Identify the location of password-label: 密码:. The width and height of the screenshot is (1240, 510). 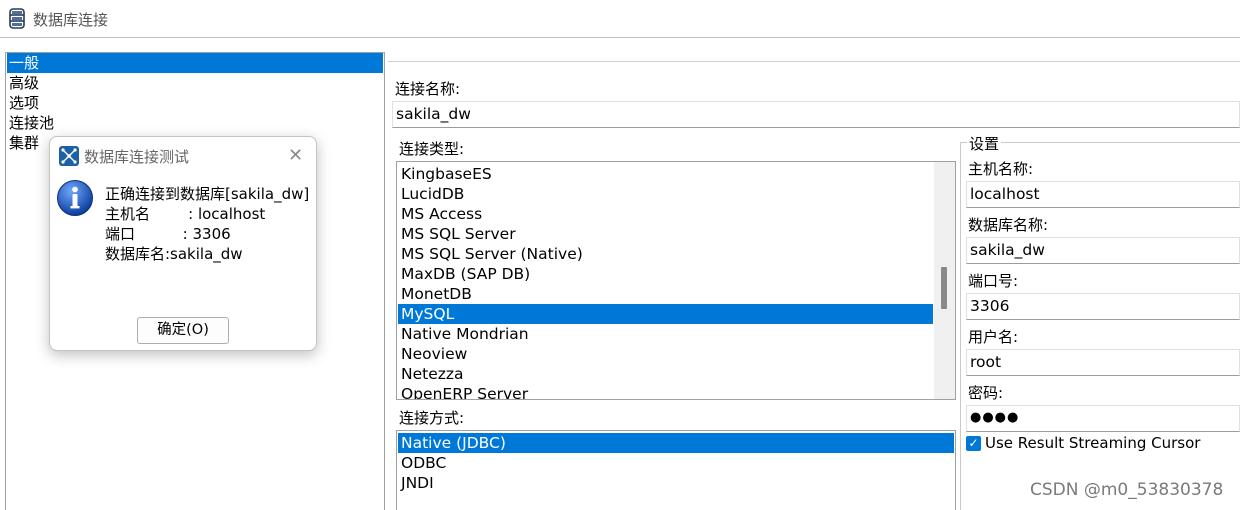
(986, 393).